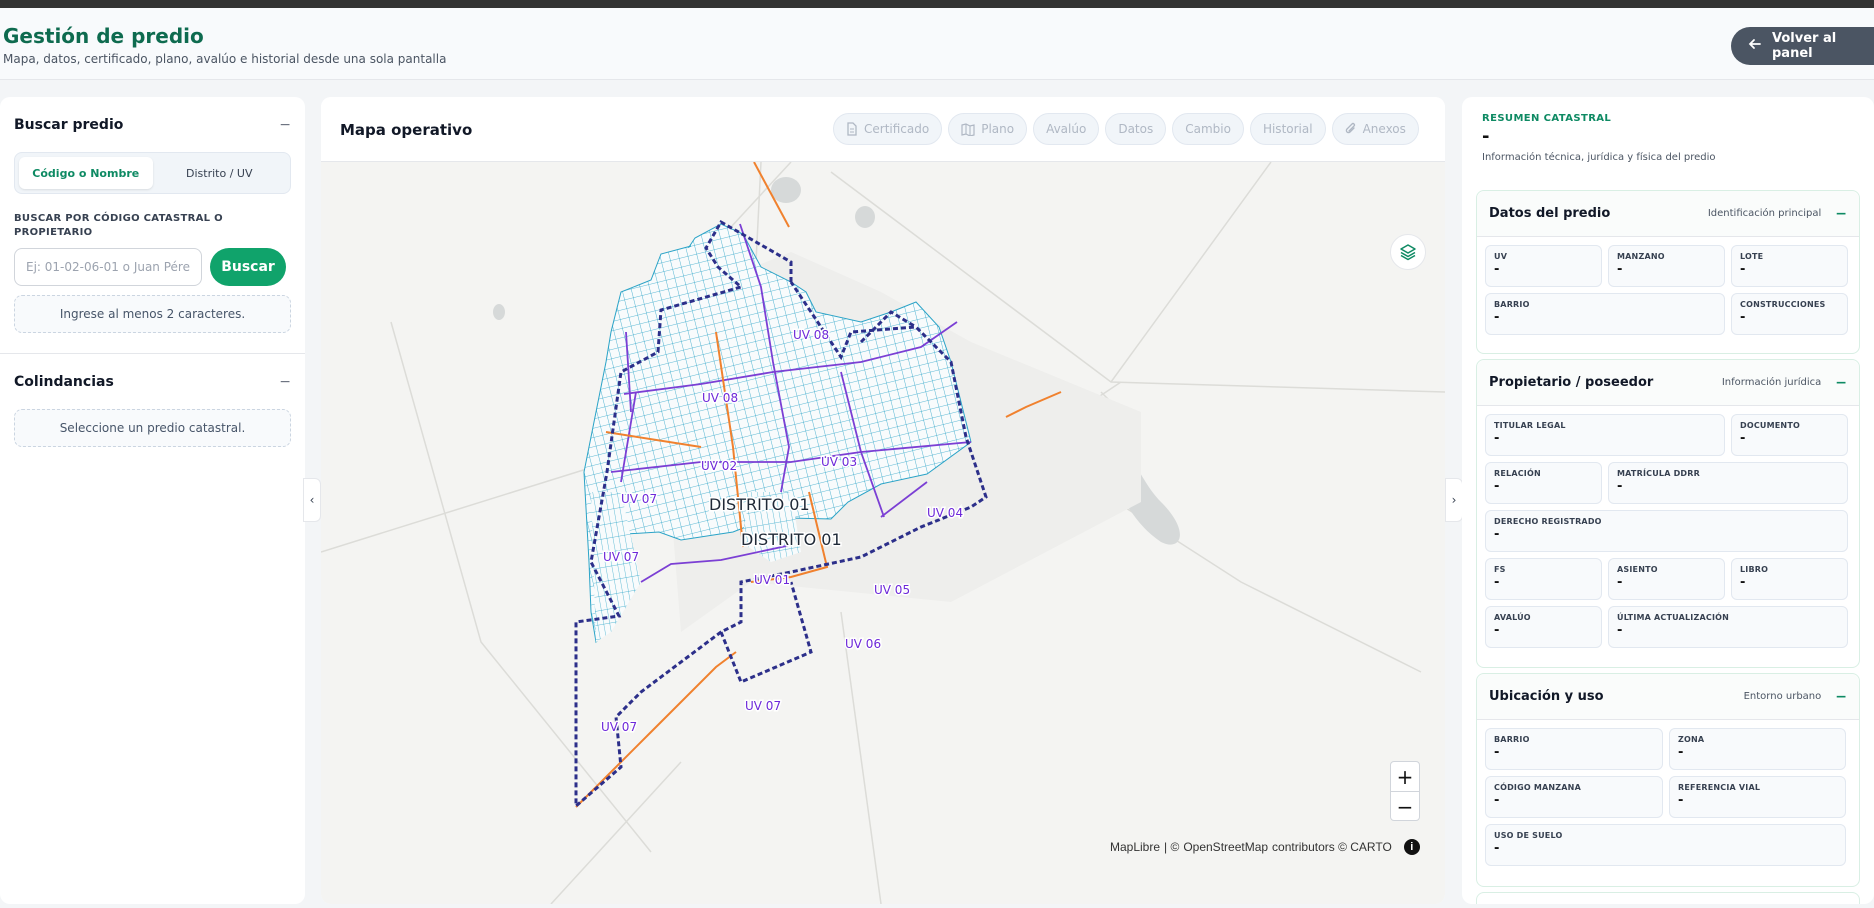 The image size is (1874, 908). What do you see at coordinates (69, 124) in the screenshot?
I see `search-section-title: Buscar predio` at bounding box center [69, 124].